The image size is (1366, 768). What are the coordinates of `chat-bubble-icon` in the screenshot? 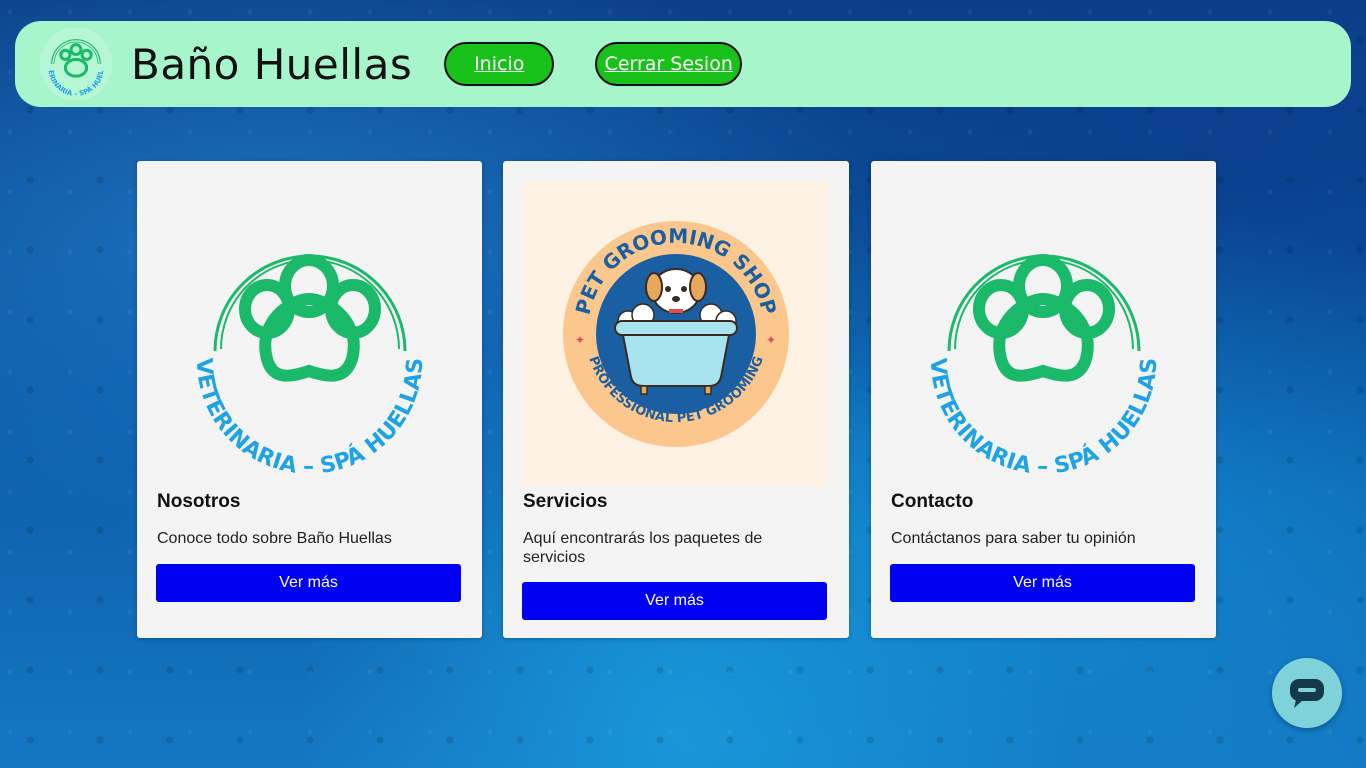 It's located at (1307, 693).